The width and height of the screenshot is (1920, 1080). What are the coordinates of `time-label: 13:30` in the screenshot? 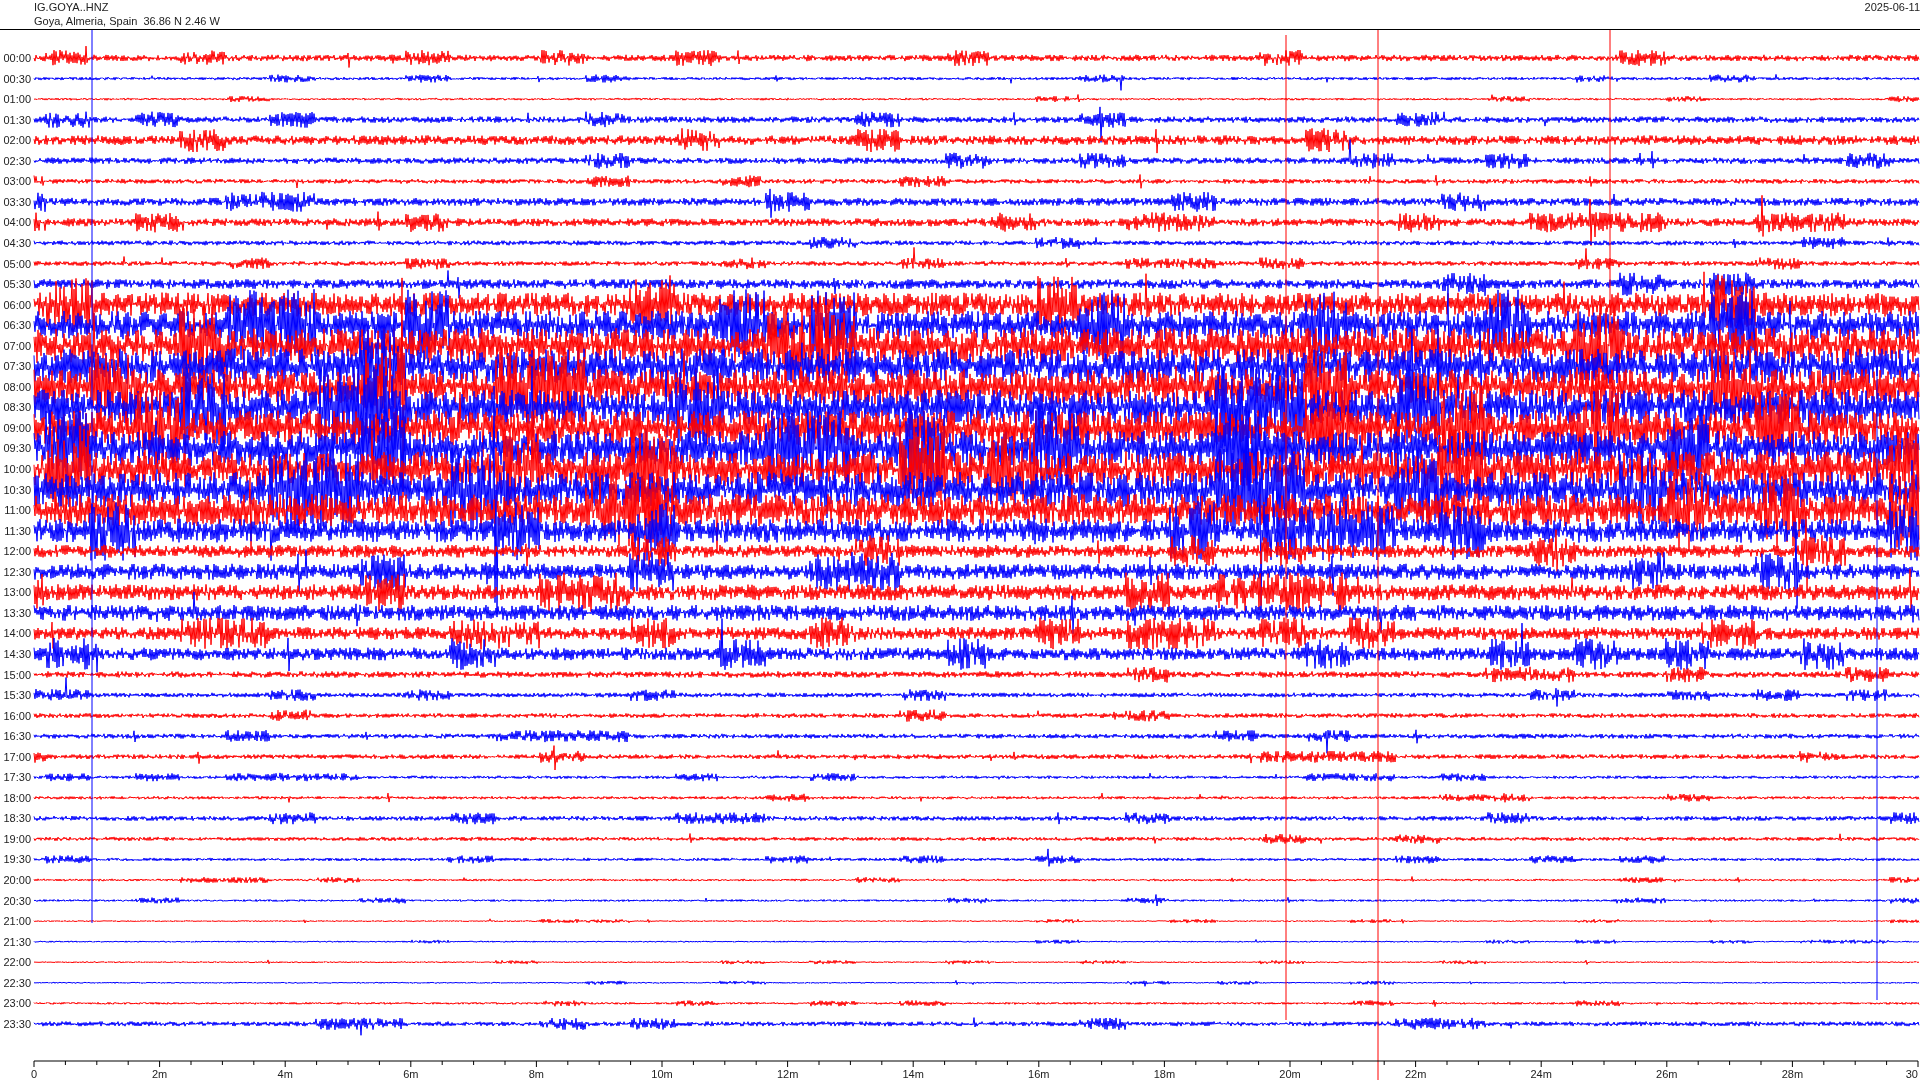 It's located at (17, 612).